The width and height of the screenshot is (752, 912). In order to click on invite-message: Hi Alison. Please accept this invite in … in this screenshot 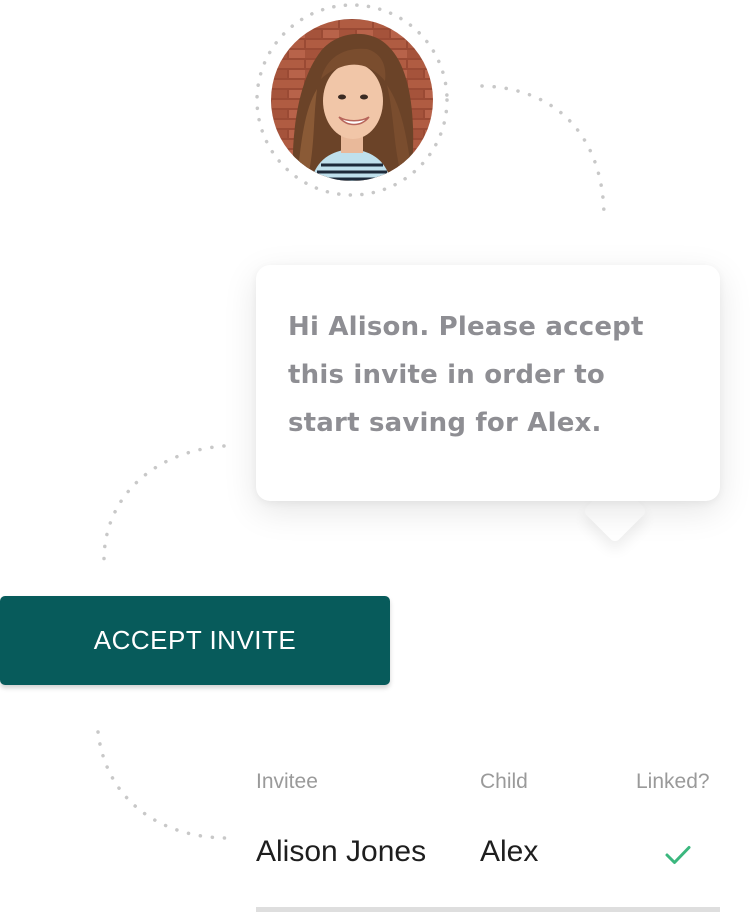, I will do `click(489, 375)`.